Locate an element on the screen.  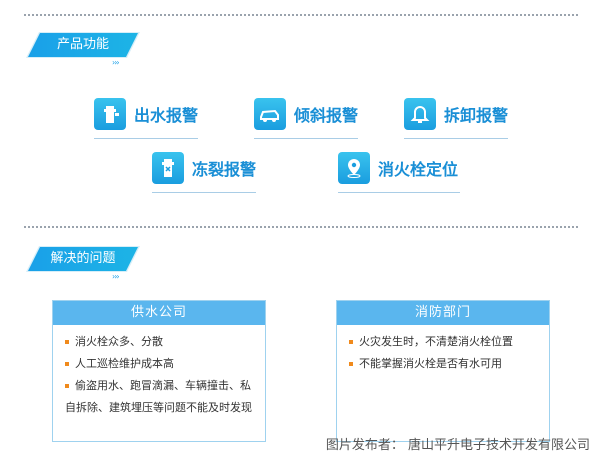
feature-label: 消火栓定位 is located at coordinates (418, 169).